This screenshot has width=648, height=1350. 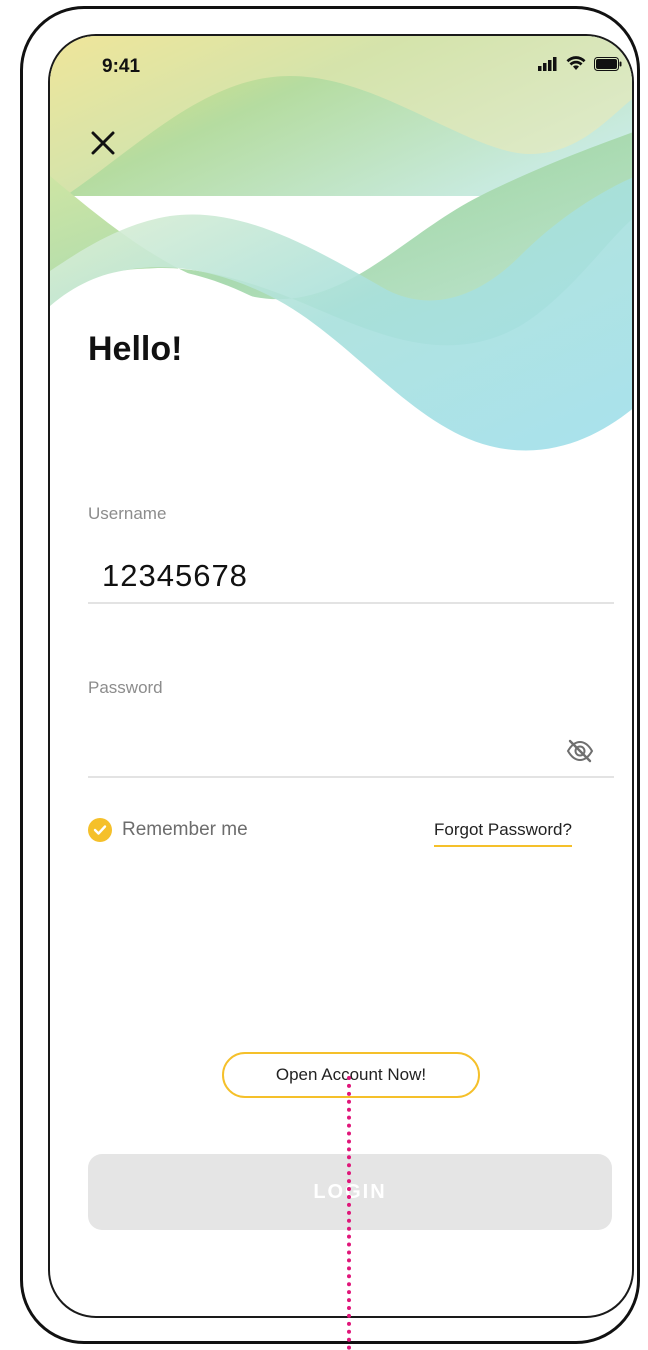 I want to click on password-input, so click(x=351, y=777).